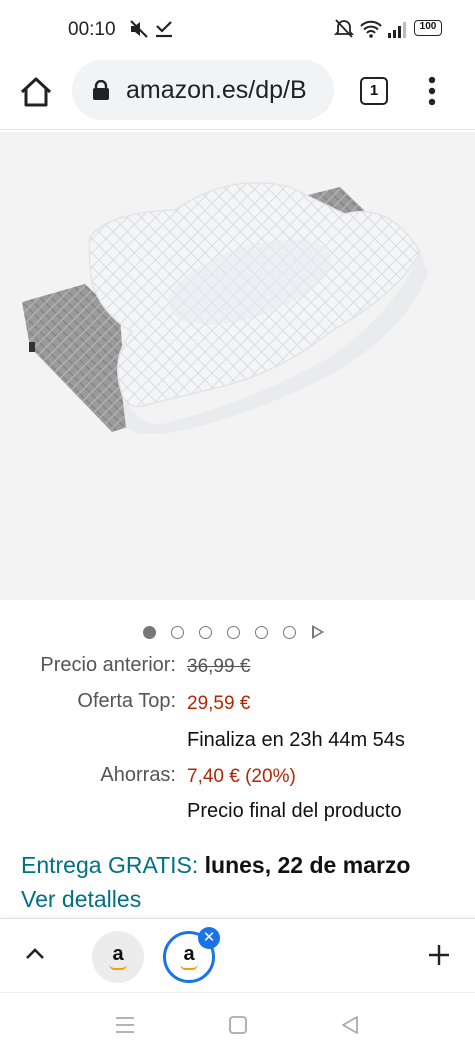  Describe the element at coordinates (219, 703) in the screenshot. I see `offer-price-value: 29,59 €` at that location.